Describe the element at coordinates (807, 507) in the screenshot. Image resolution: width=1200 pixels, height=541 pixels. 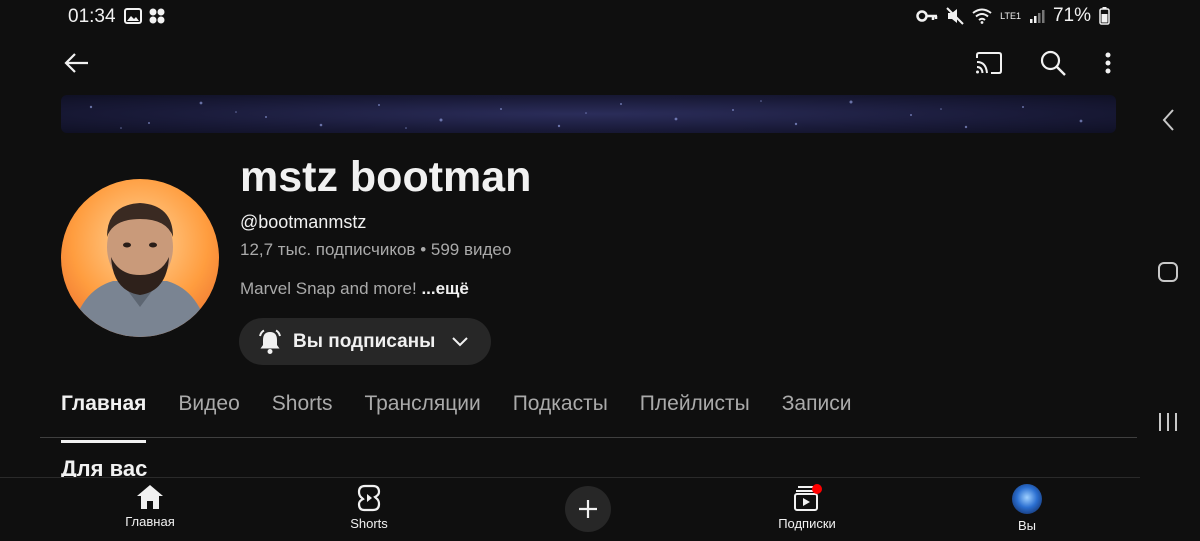
I see `nav-subscriptions: Подписки` at that location.